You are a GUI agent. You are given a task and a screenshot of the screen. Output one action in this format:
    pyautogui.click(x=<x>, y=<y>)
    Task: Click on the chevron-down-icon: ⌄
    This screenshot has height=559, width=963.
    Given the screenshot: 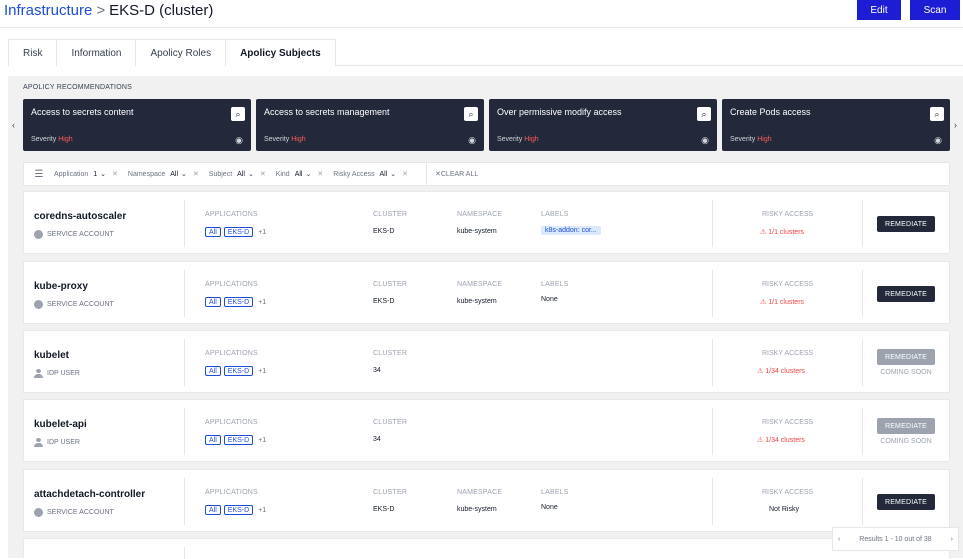 What is the action you would take?
    pyautogui.click(x=184, y=174)
    